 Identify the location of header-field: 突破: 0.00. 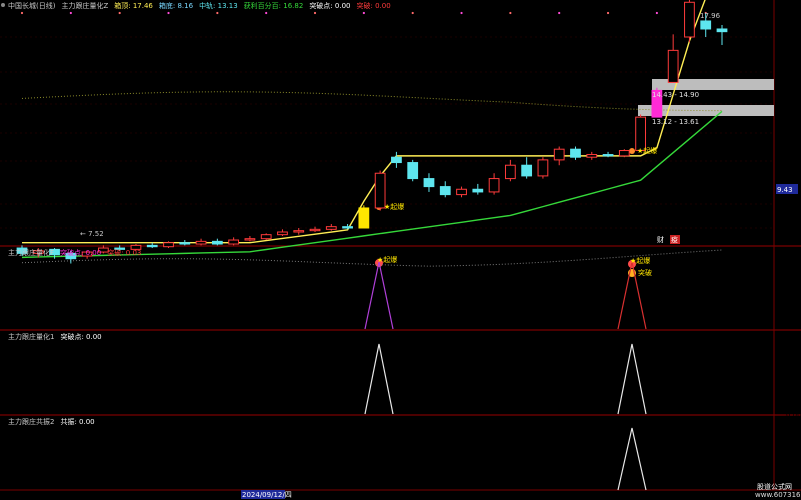
(373, 5).